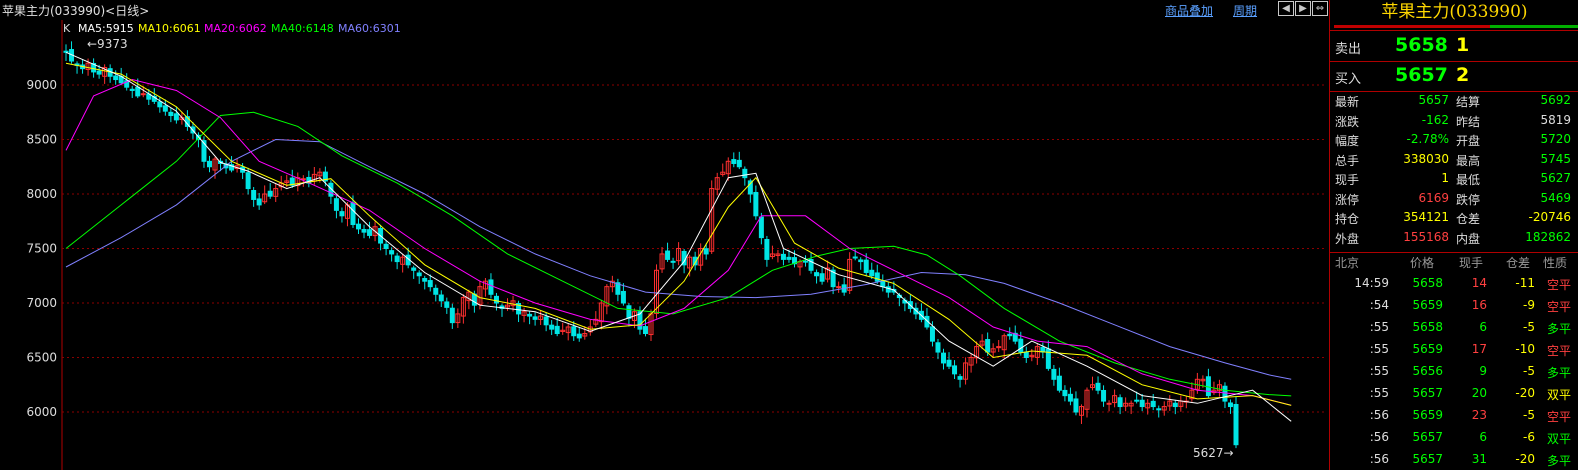 The height and width of the screenshot is (470, 1578). I want to click on stat-label: 总手, so click(1347, 160).